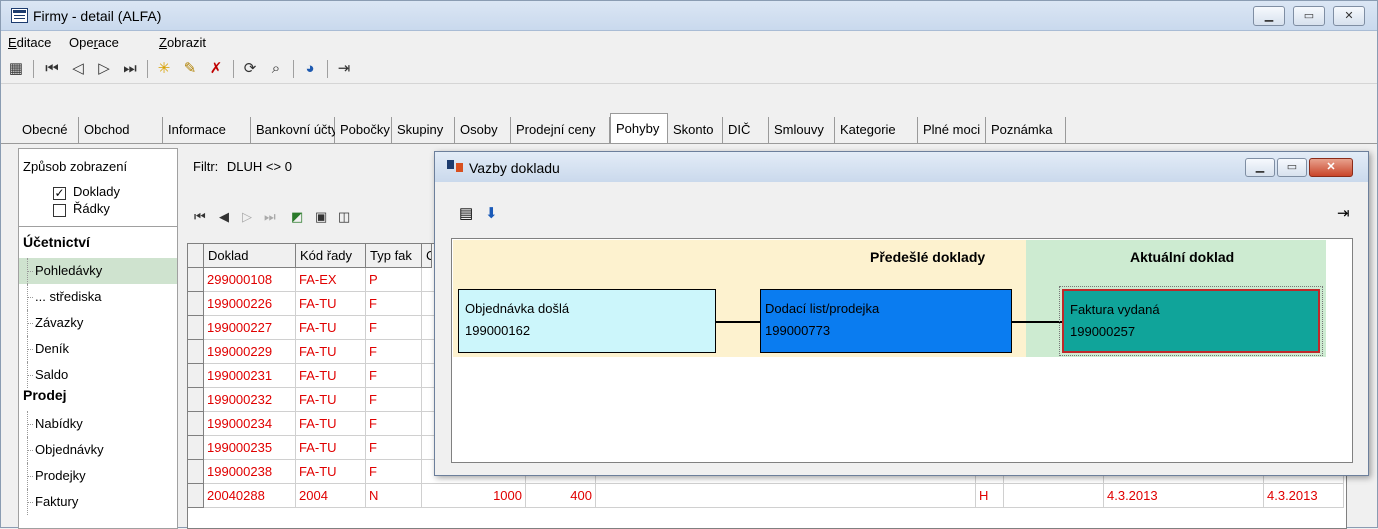 The height and width of the screenshot is (529, 1378). What do you see at coordinates (59, 193) in the screenshot?
I see `doklady-checkbox: ✓` at bounding box center [59, 193].